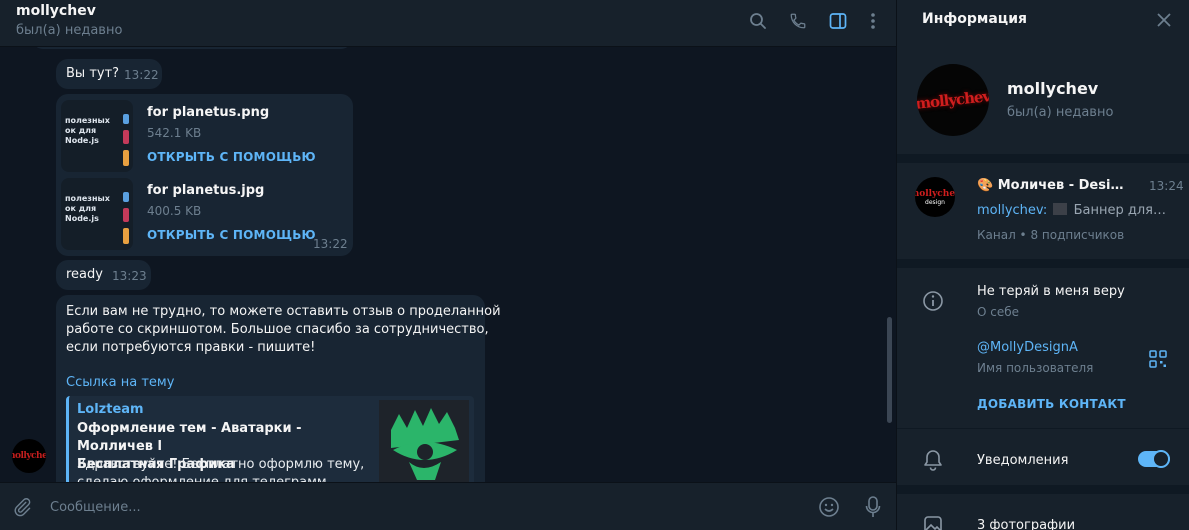 The height and width of the screenshot is (530, 1189). What do you see at coordinates (192, 48) in the screenshot?
I see `message-bubble` at bounding box center [192, 48].